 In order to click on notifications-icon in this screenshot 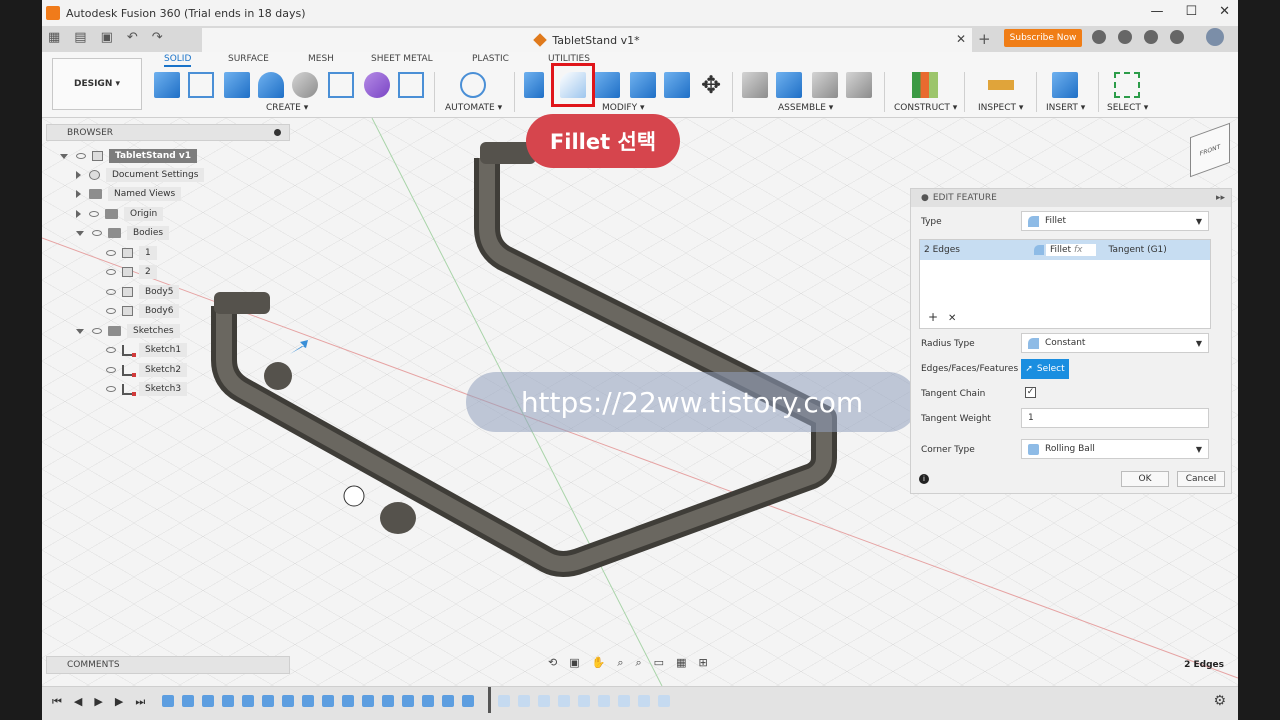, I will do `click(1151, 37)`.